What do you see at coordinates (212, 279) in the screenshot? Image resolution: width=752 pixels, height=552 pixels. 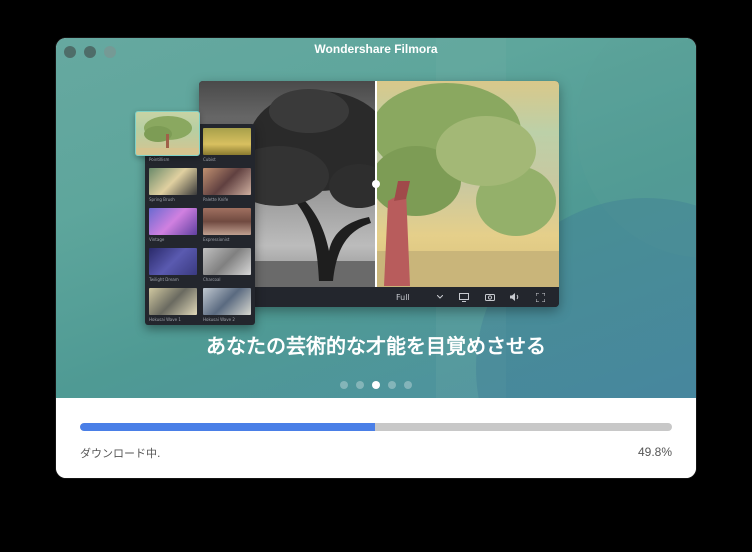 I see `effect-label: Charcoal` at bounding box center [212, 279].